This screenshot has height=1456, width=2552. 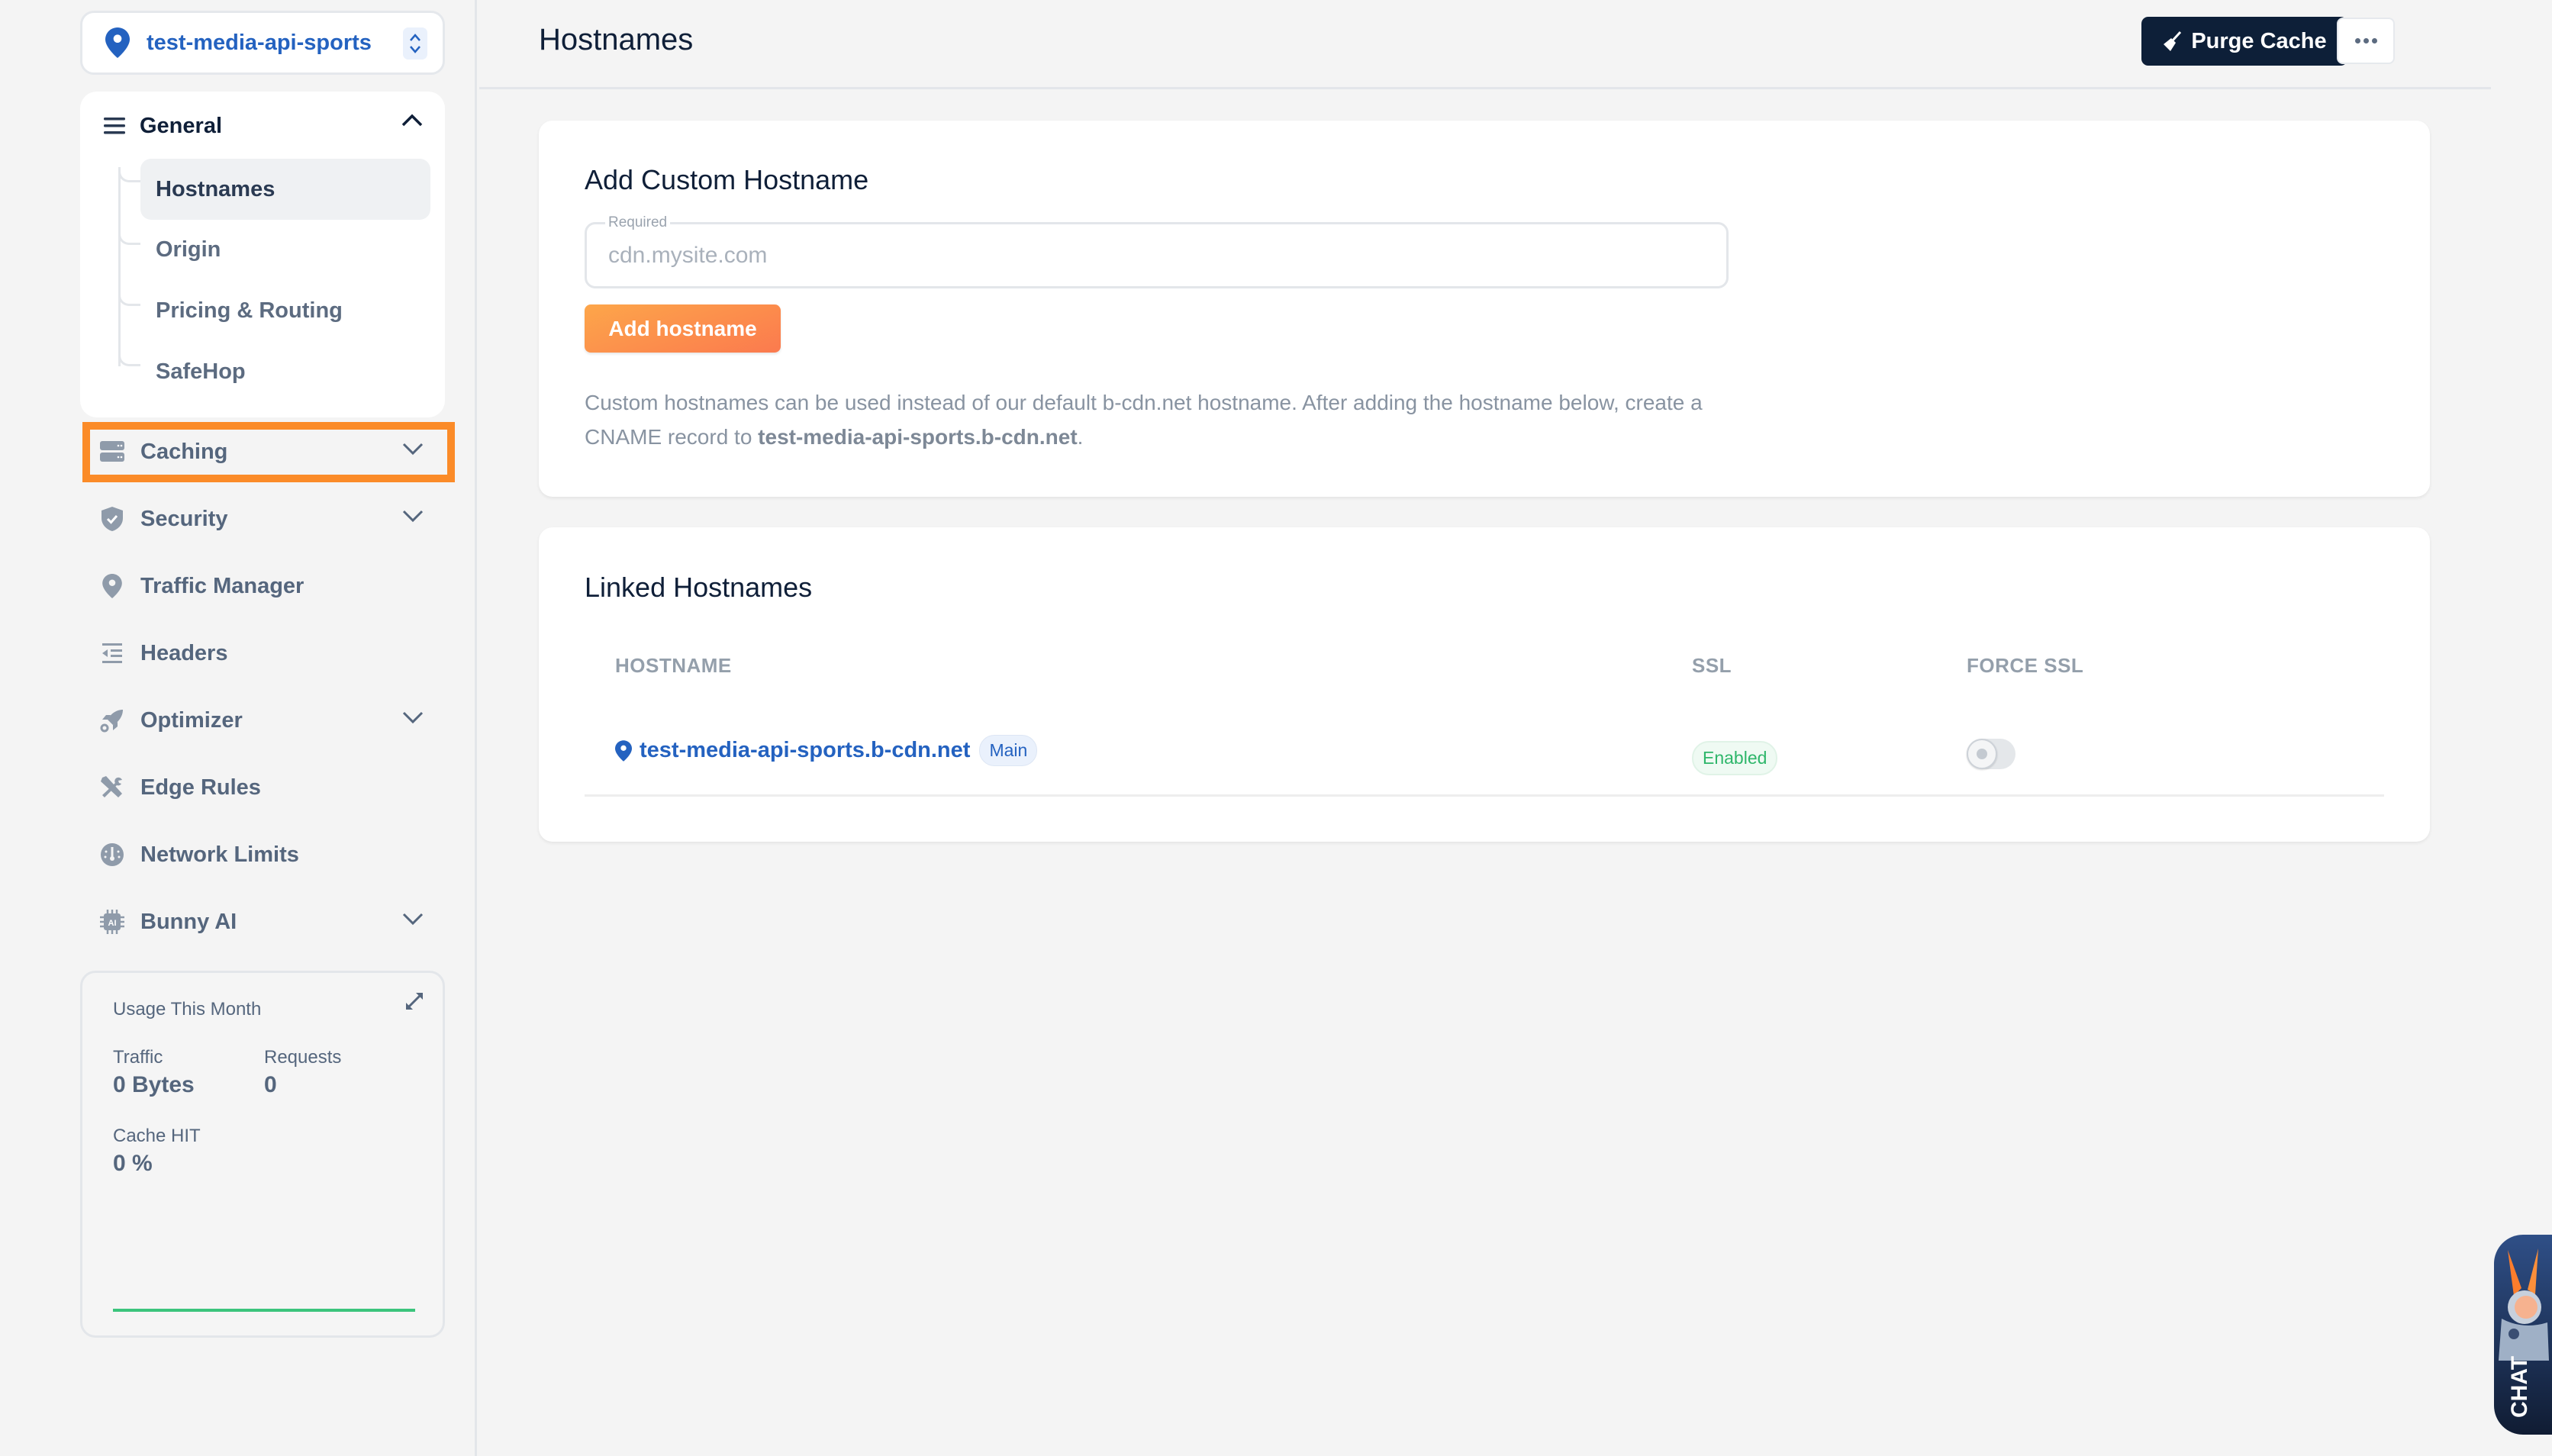 I want to click on hostname-field-legend: Required, so click(x=638, y=222).